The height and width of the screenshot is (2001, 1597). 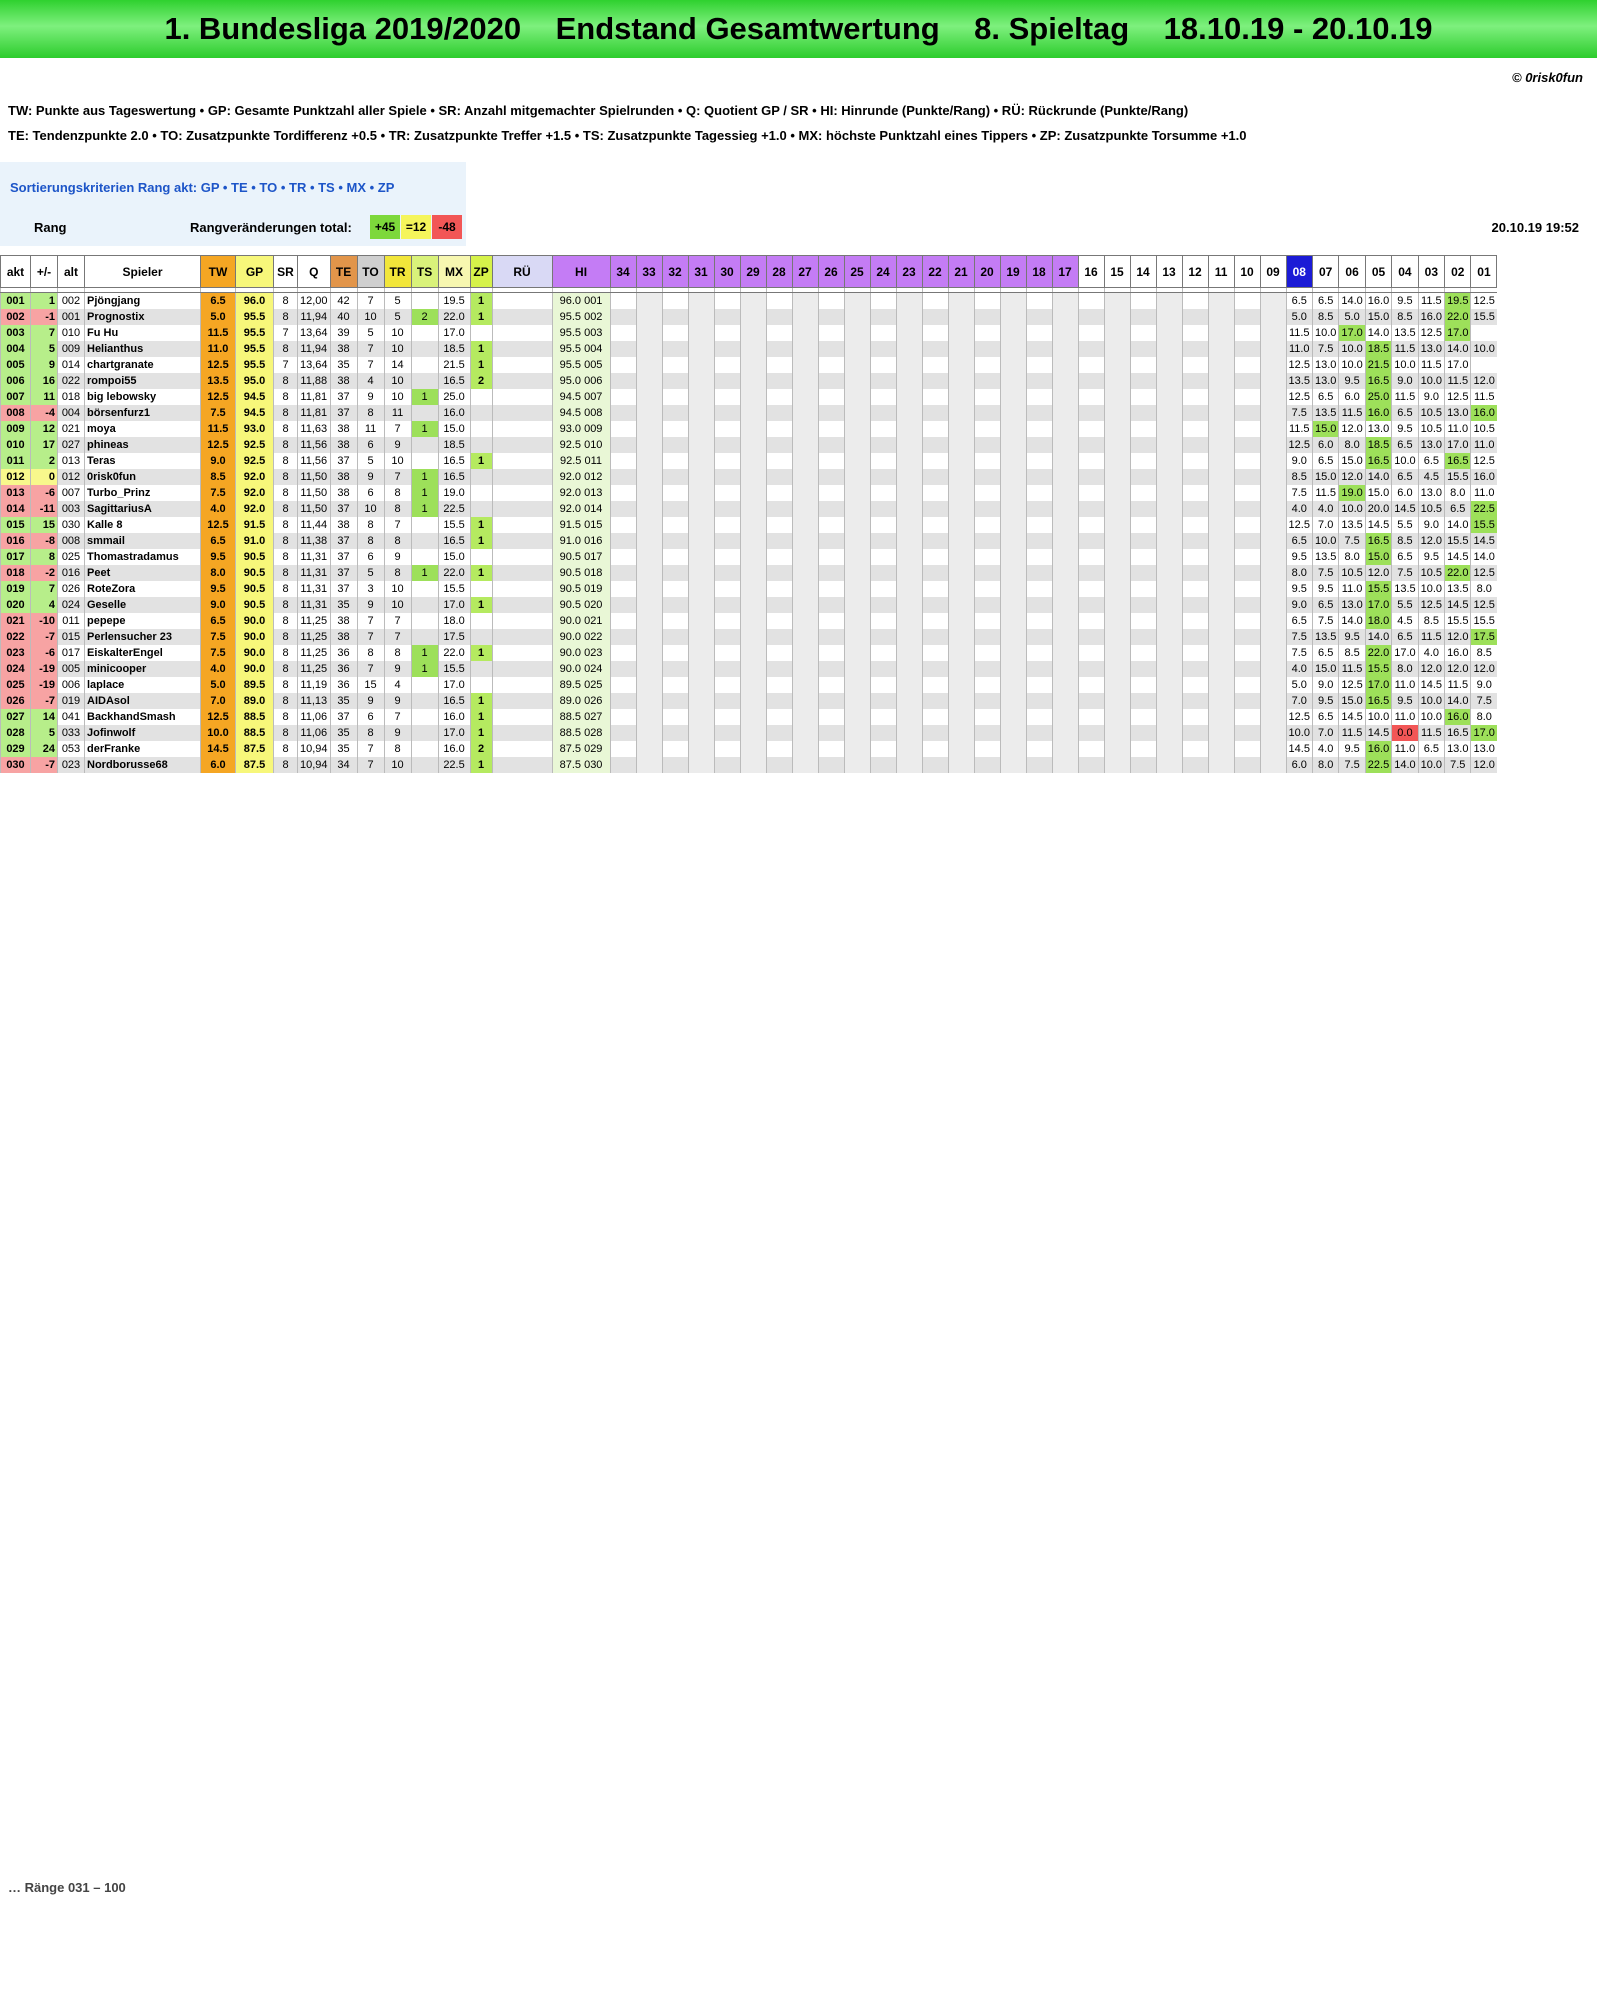 I want to click on day-score: 11.0, so click(x=1457, y=429).